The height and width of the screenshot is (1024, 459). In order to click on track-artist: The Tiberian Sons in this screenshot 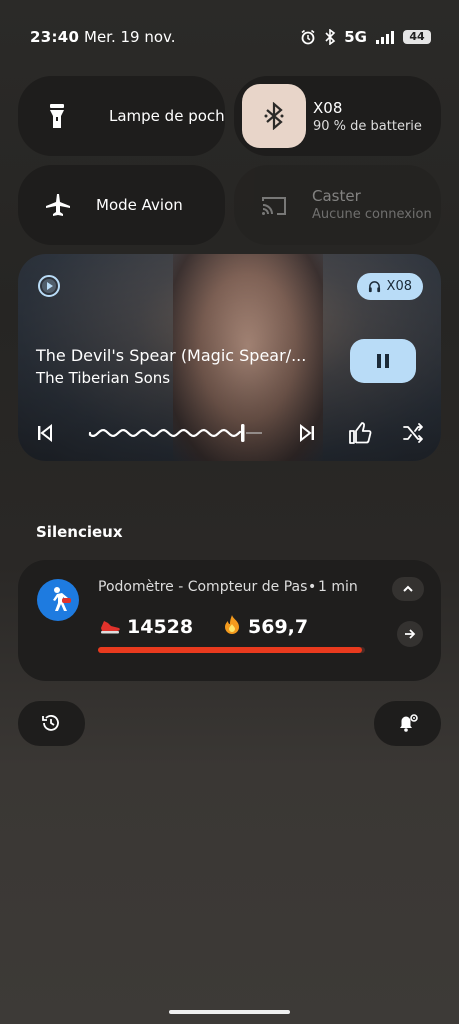, I will do `click(103, 378)`.